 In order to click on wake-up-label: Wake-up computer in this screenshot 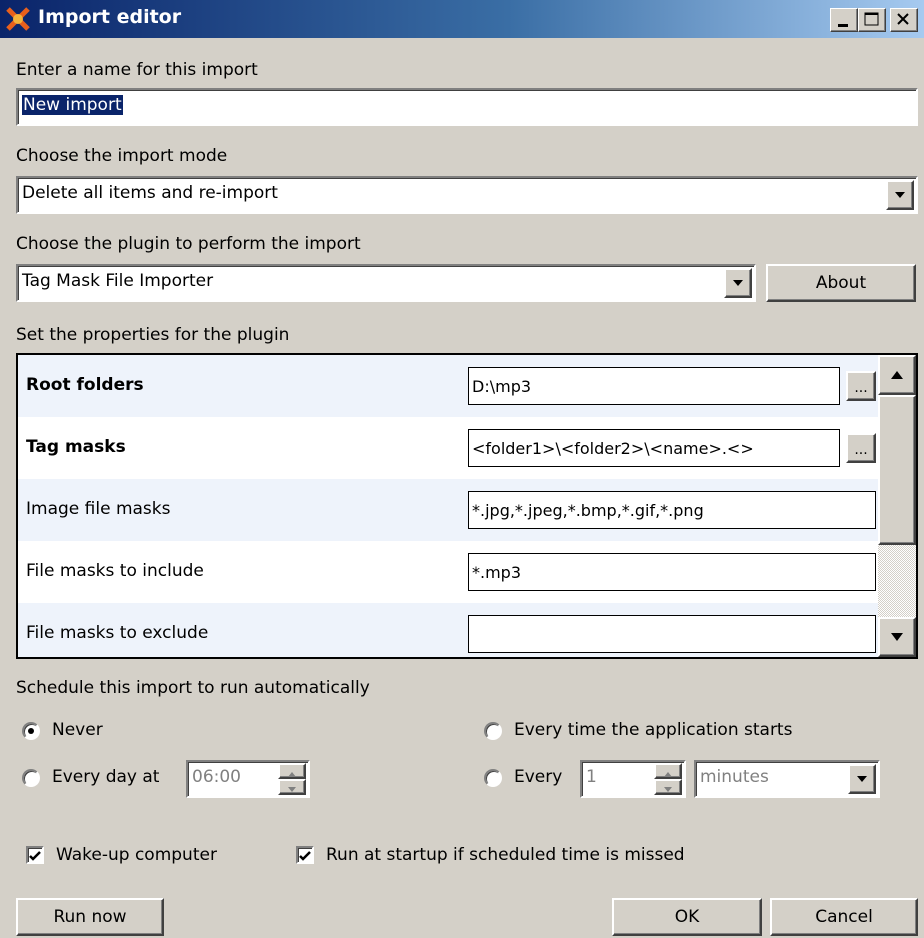, I will do `click(136, 855)`.